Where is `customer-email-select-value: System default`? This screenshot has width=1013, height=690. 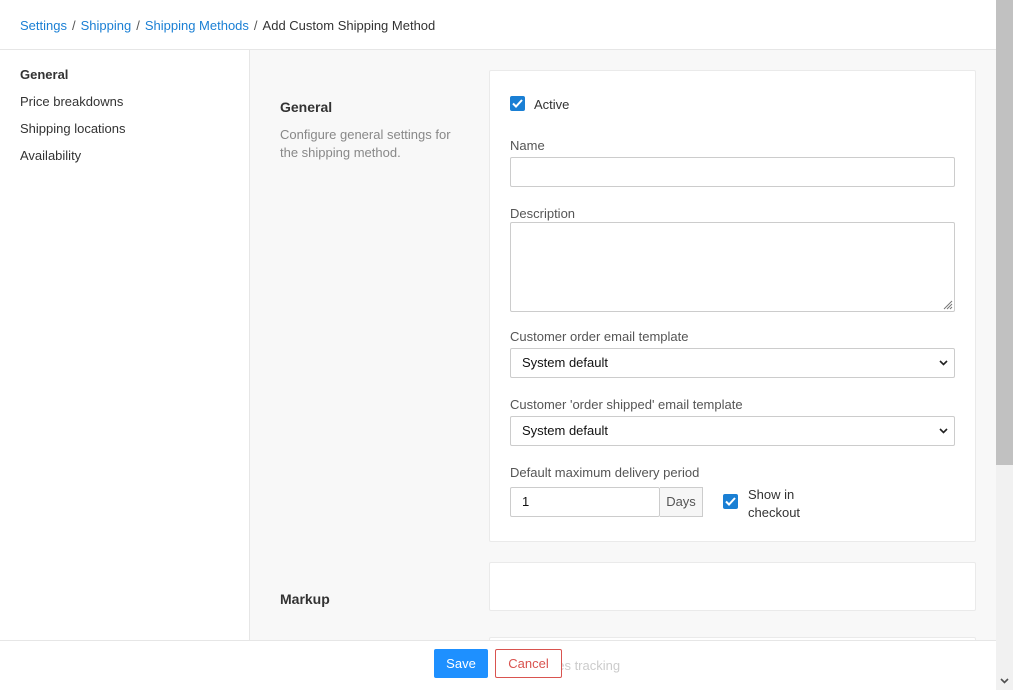 customer-email-select-value: System default is located at coordinates (565, 362).